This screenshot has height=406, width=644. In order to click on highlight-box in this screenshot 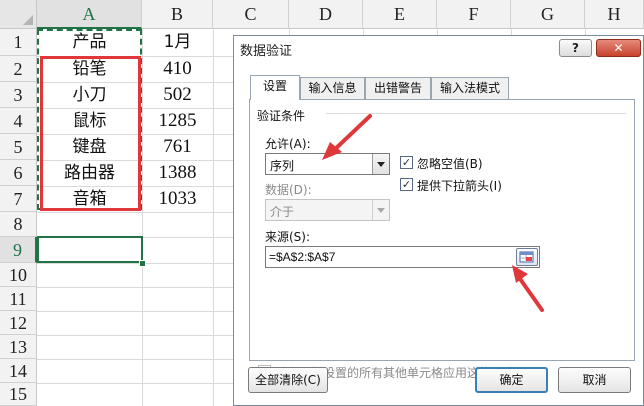, I will do `click(90, 133)`.